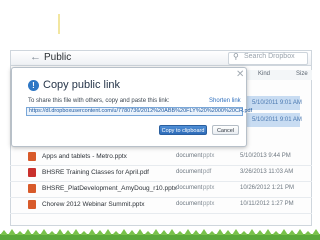 The height and width of the screenshot is (240, 320). Describe the element at coordinates (267, 204) in the screenshot. I see `file-modified-date: 10/11/2012 1:27 PM` at that location.